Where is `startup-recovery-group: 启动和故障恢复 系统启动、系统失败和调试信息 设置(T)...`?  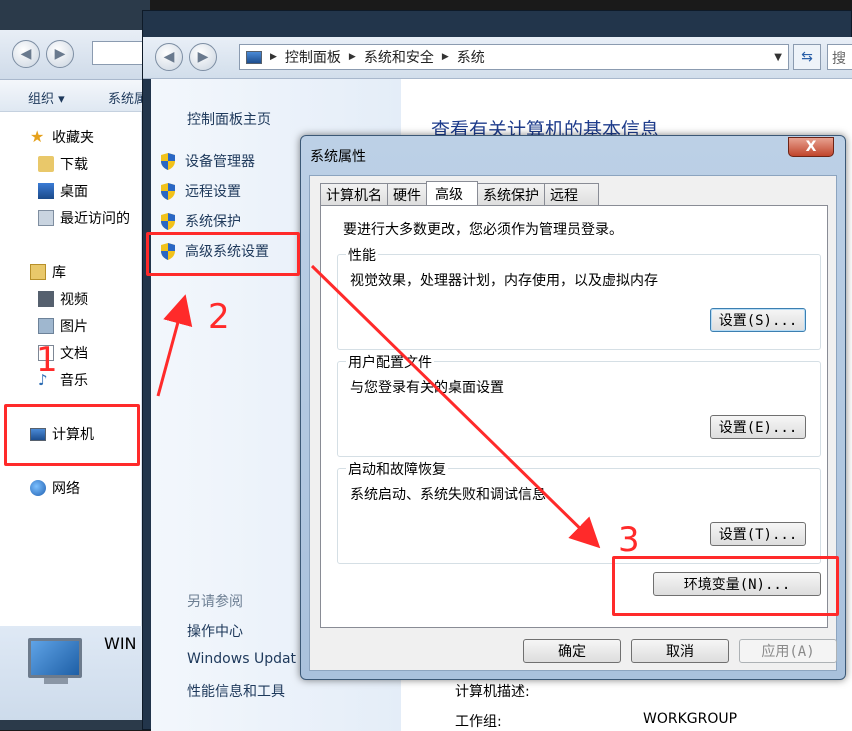
startup-recovery-group: 启动和故障恢复 系统启动、系统失败和调试信息 设置(T)... is located at coordinates (579, 511).